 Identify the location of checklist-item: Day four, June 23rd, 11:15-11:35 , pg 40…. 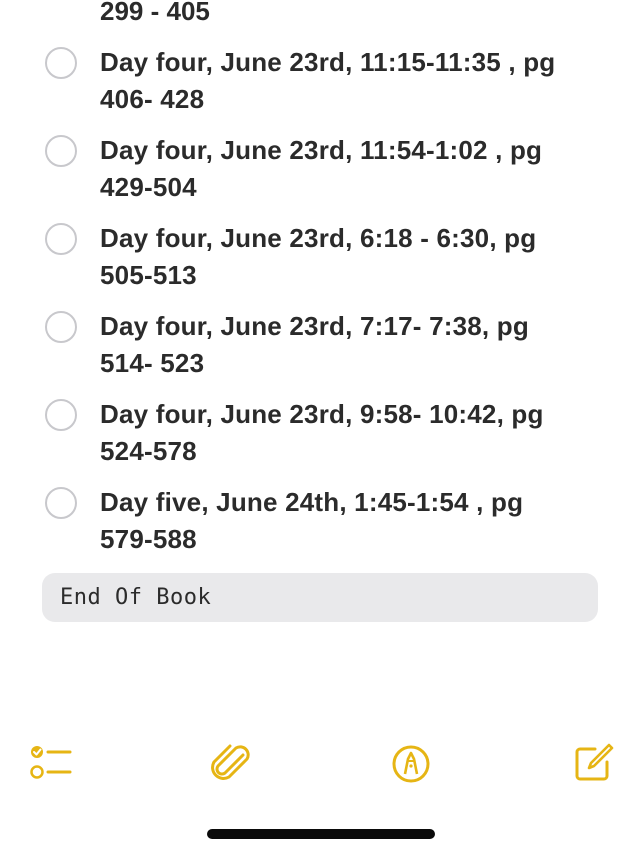
(320, 84).